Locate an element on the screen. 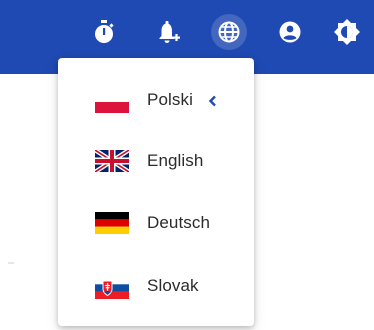  language-option-english: English is located at coordinates (156, 161).